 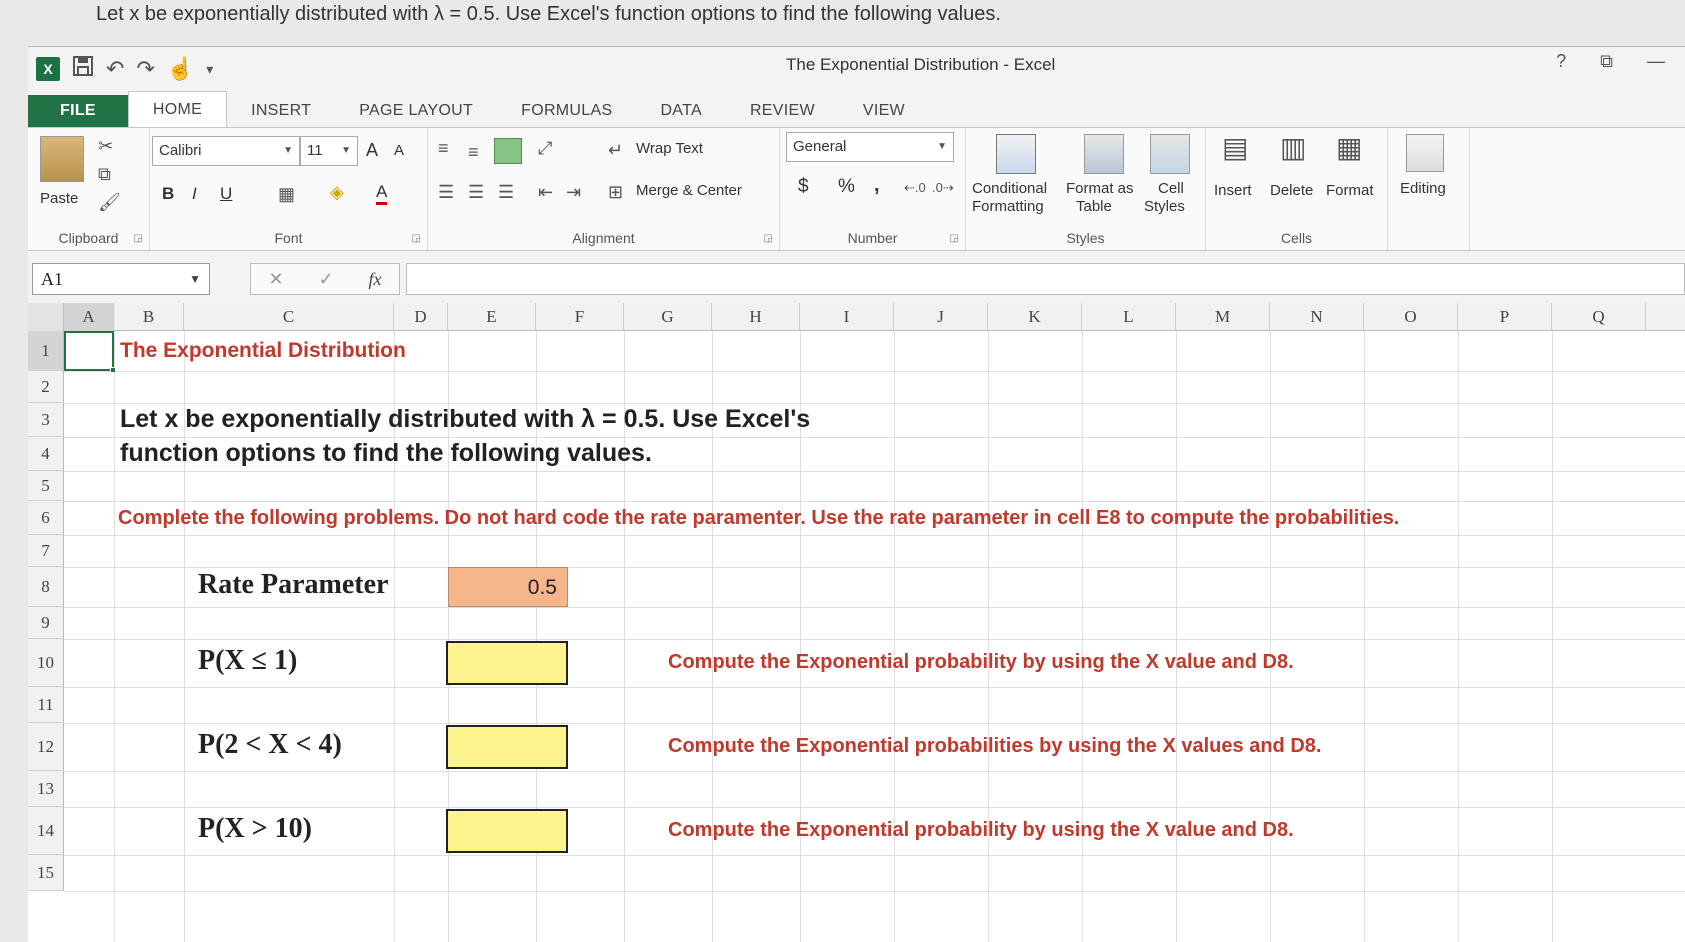 What do you see at coordinates (1425, 153) in the screenshot?
I see `binoculars-icon` at bounding box center [1425, 153].